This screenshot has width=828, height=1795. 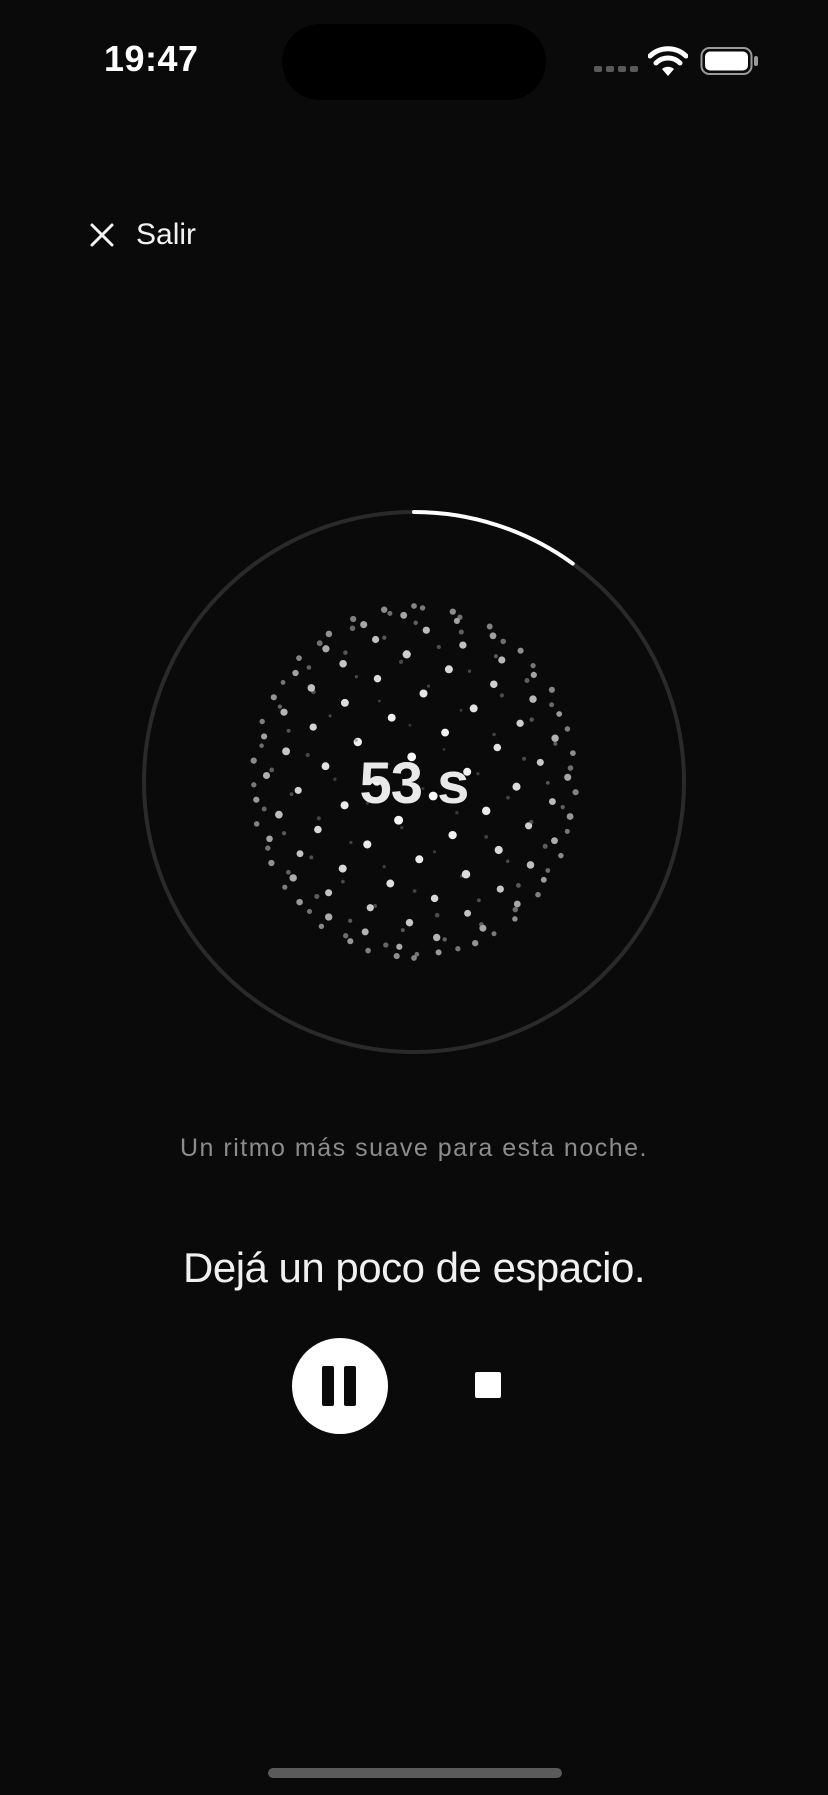 I want to click on close-icon, so click(x=102, y=235).